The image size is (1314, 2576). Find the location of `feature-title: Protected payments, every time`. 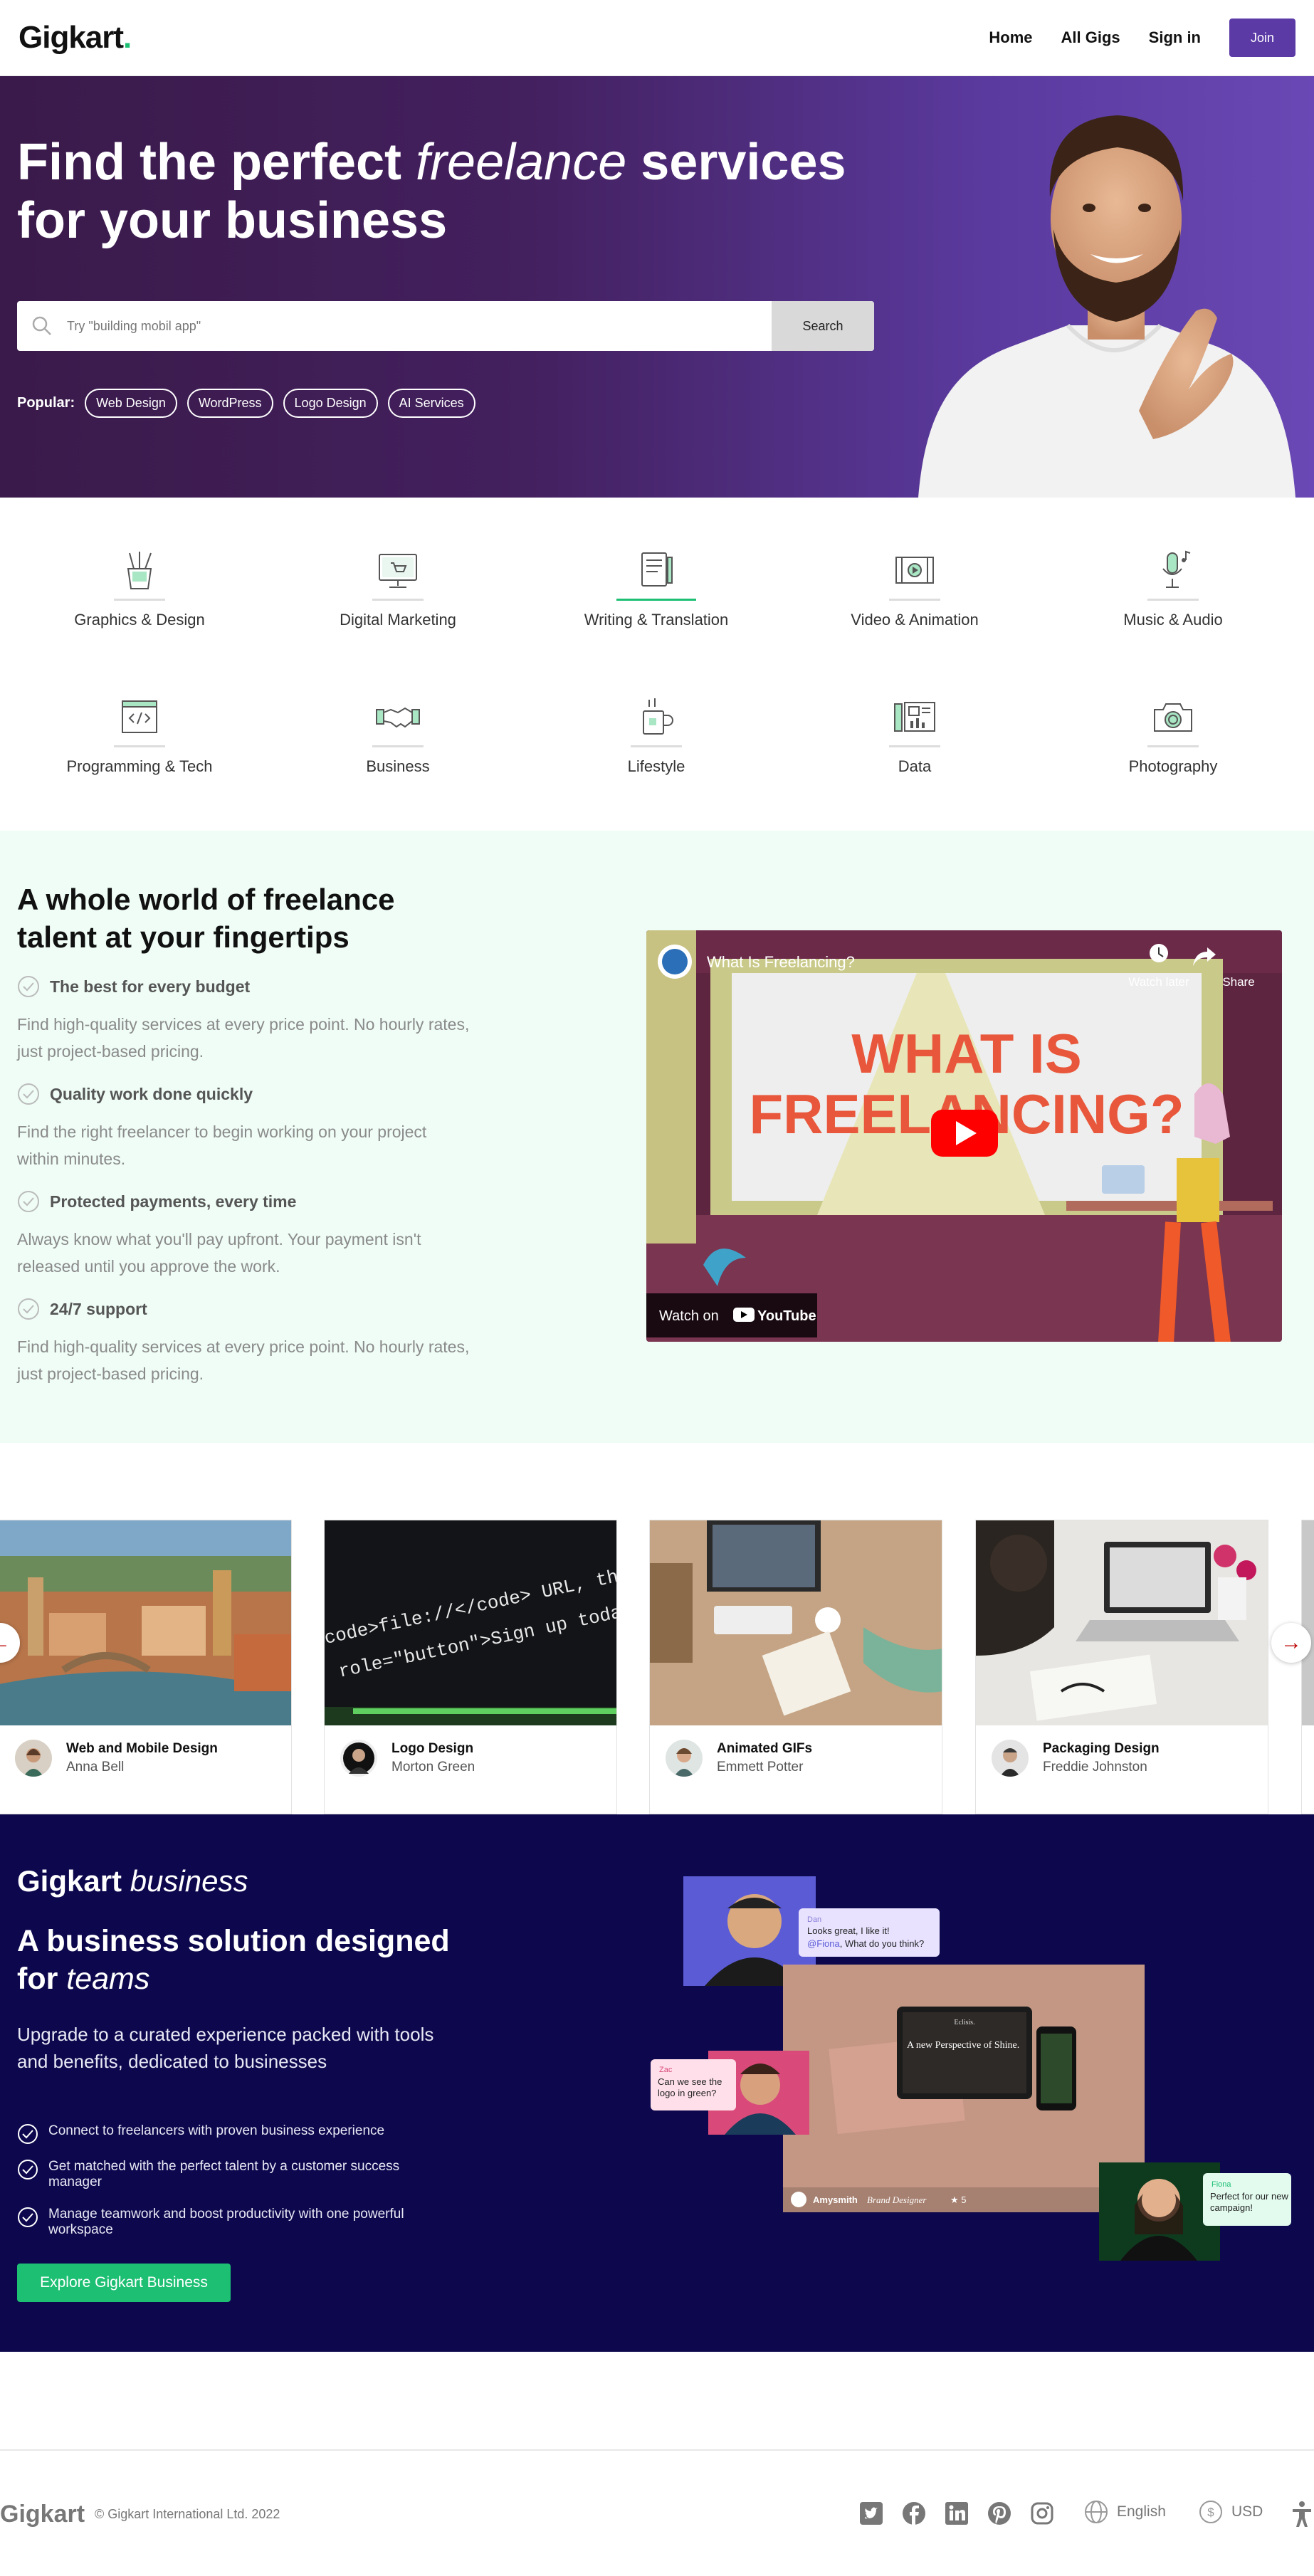

feature-title: Protected payments, every time is located at coordinates (173, 1202).